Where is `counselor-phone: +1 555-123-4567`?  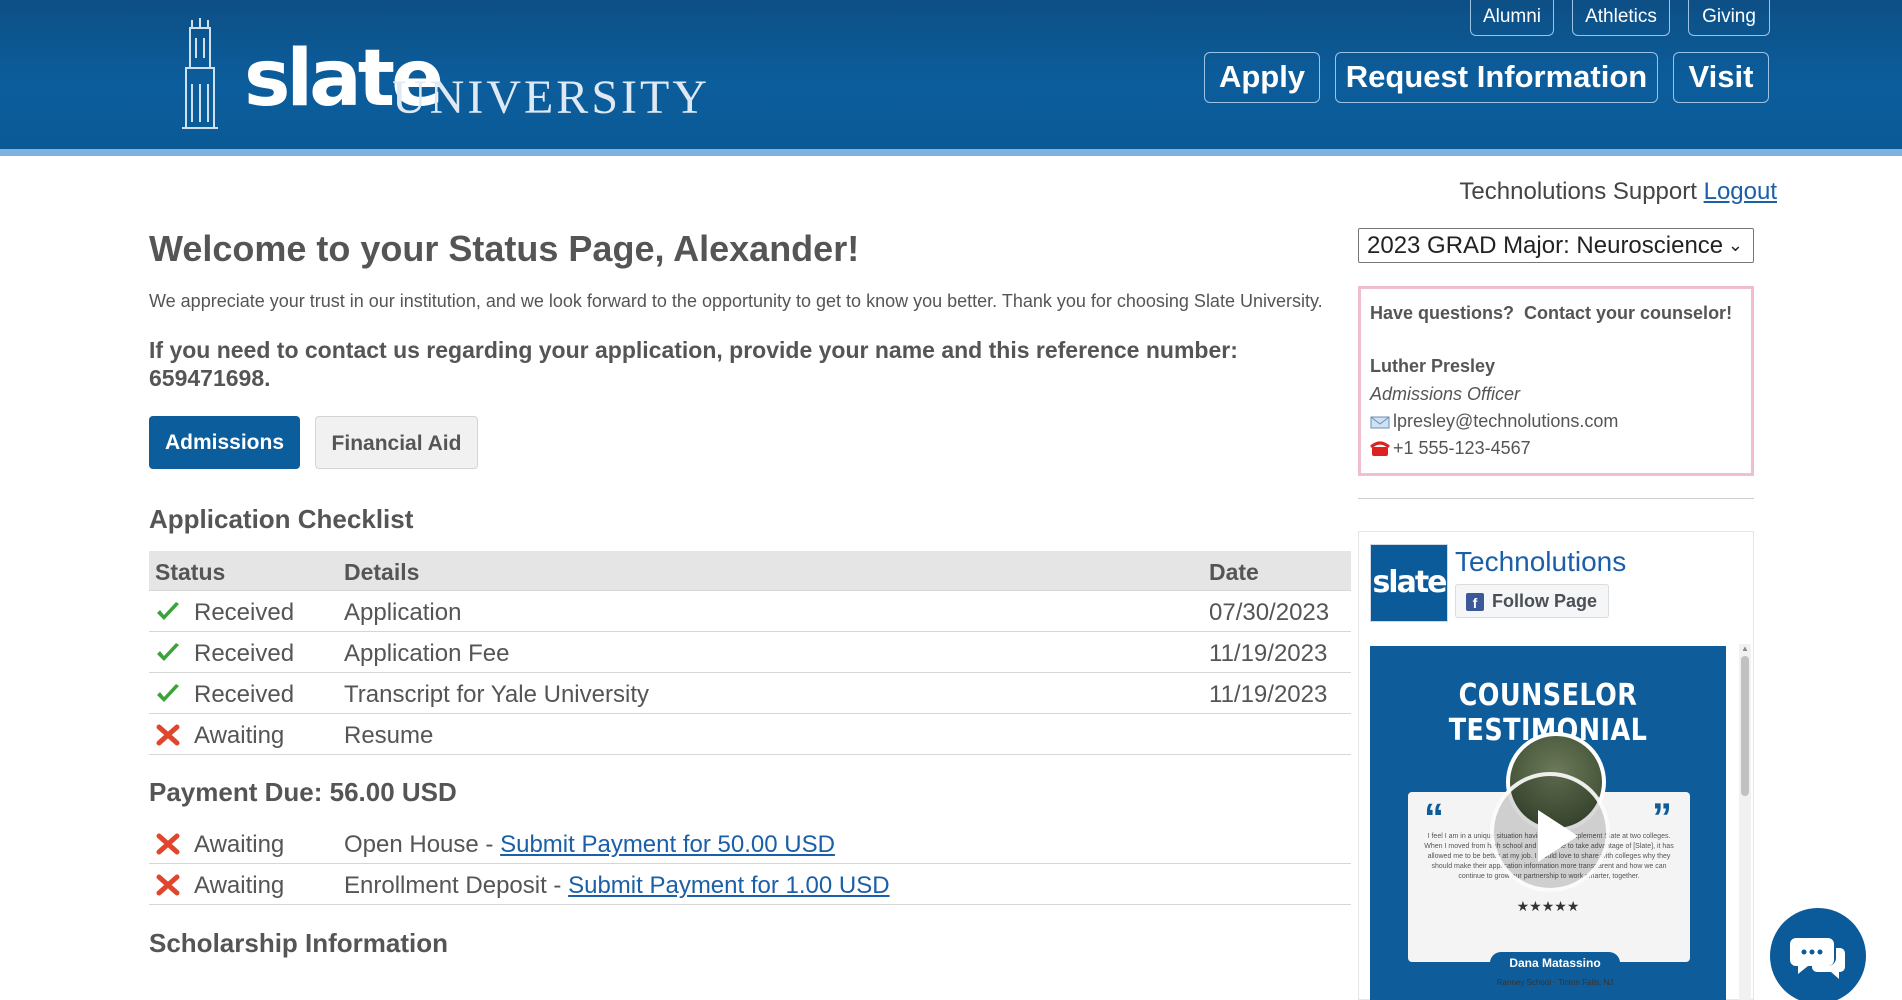 counselor-phone: +1 555-123-4567 is located at coordinates (1462, 448).